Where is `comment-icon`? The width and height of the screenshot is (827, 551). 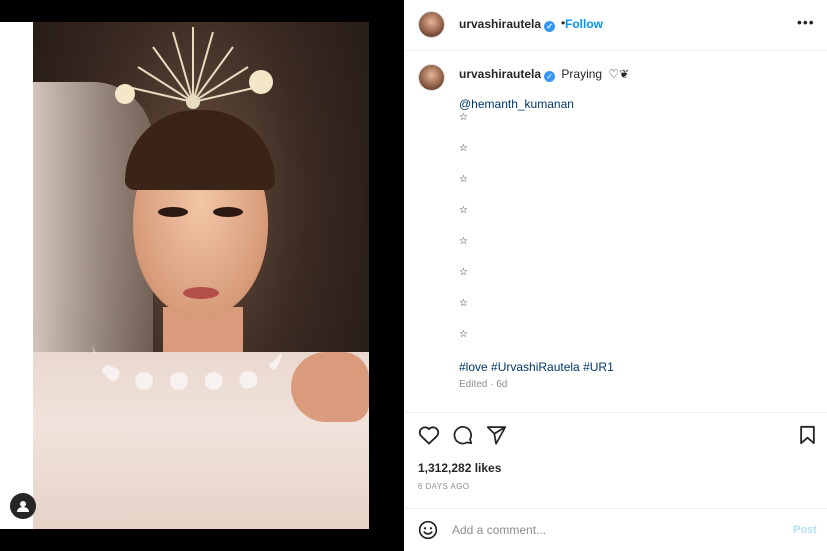 comment-icon is located at coordinates (462, 434).